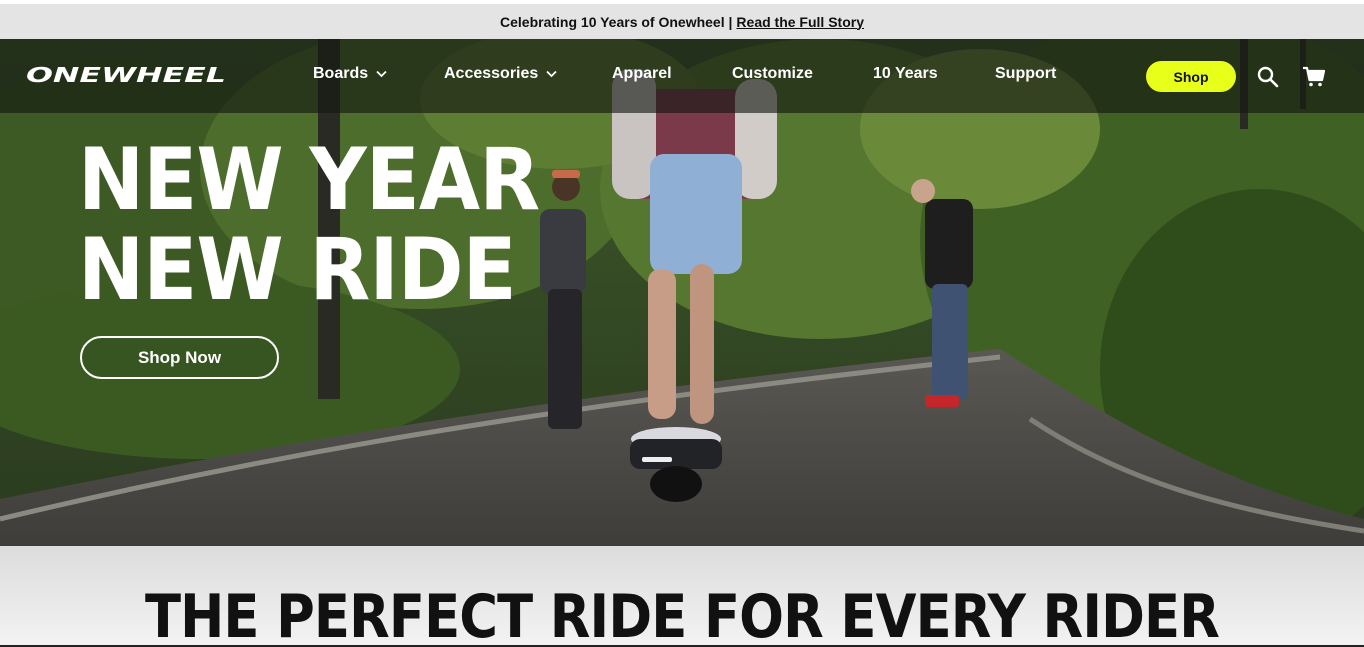 The width and height of the screenshot is (1364, 647). Describe the element at coordinates (1191, 76) in the screenshot. I see `shop-button: Shop` at that location.